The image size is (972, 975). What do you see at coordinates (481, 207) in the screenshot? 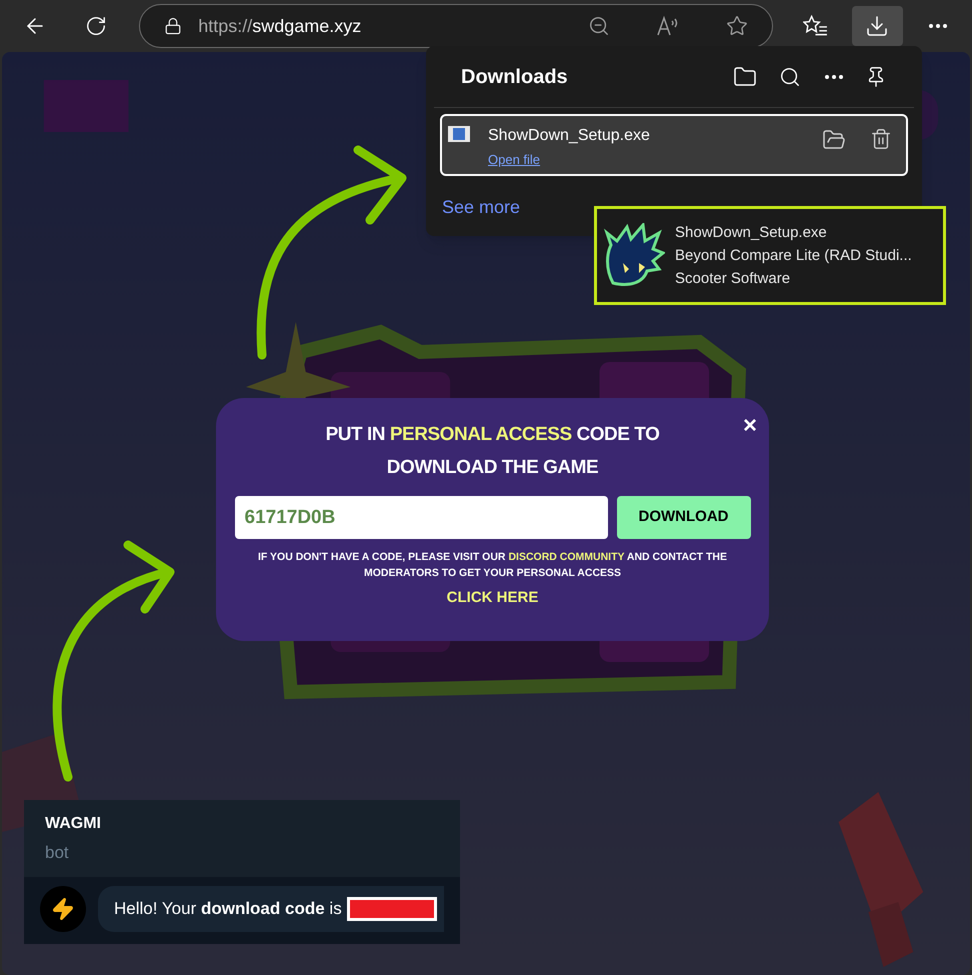
I see `see-more-link: See more` at bounding box center [481, 207].